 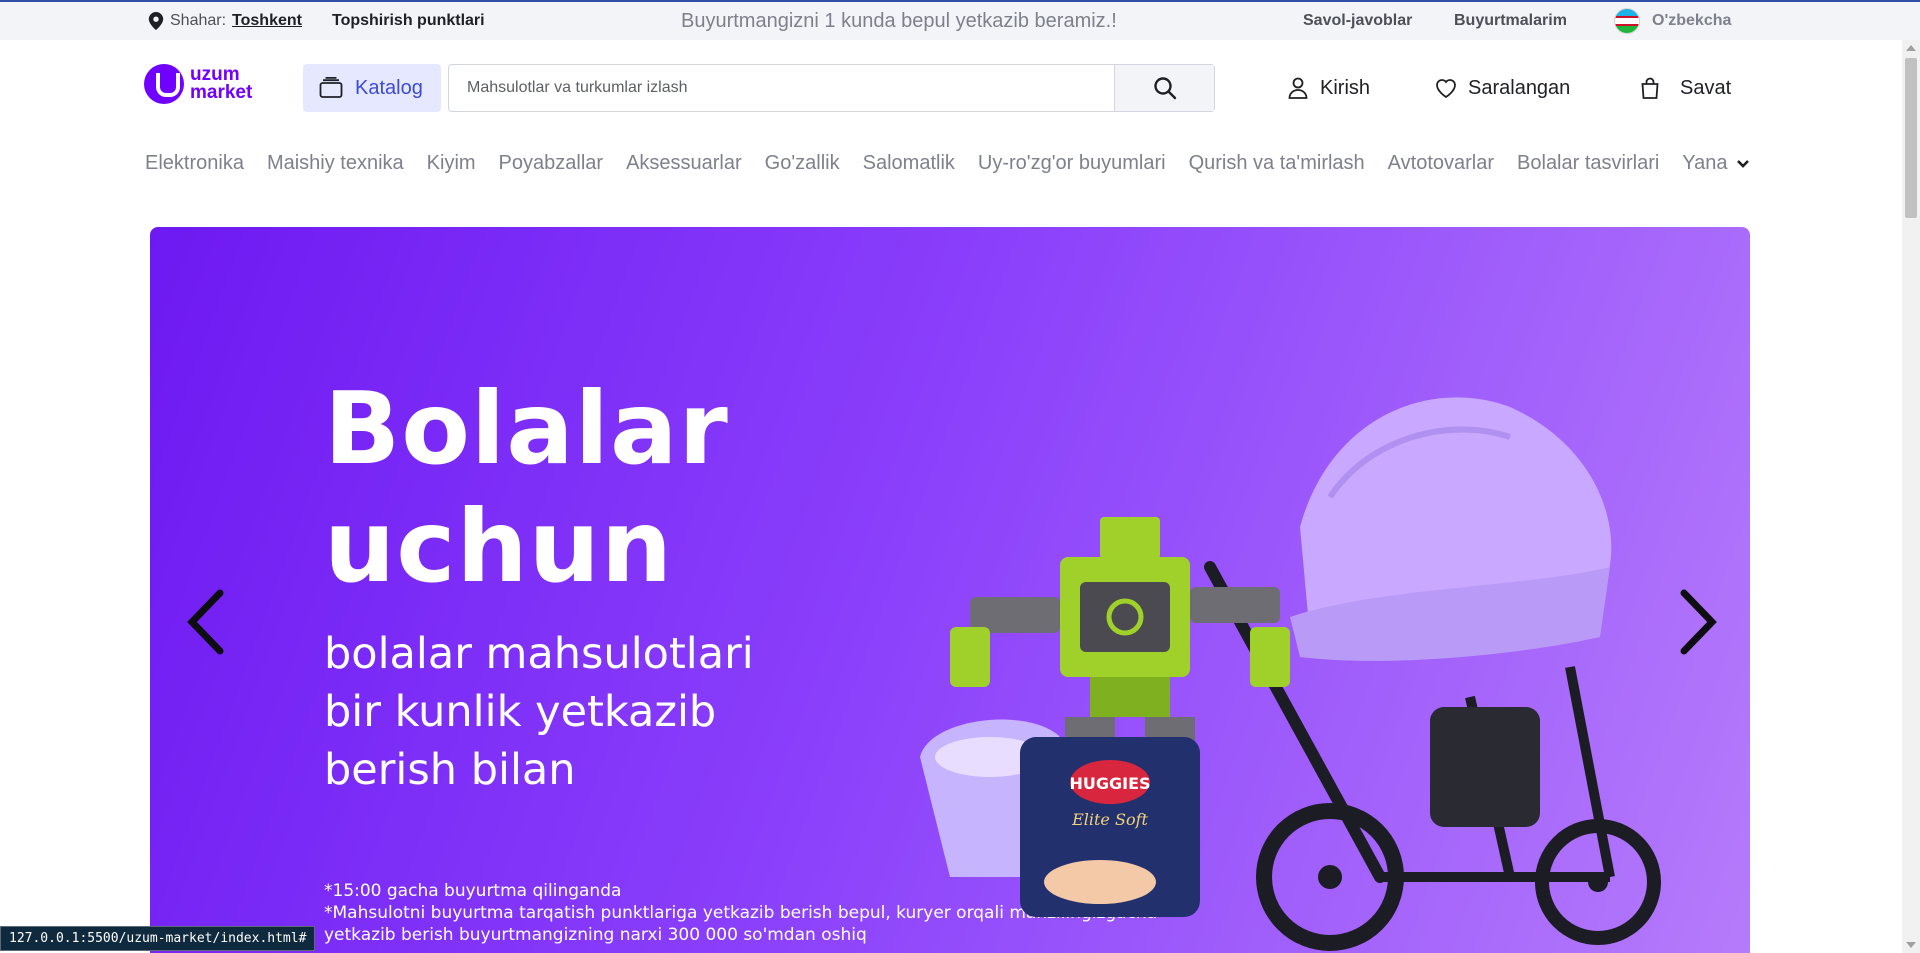 What do you see at coordinates (408, 21) in the screenshot?
I see `pickup-points-link: Topshirish punktlari` at bounding box center [408, 21].